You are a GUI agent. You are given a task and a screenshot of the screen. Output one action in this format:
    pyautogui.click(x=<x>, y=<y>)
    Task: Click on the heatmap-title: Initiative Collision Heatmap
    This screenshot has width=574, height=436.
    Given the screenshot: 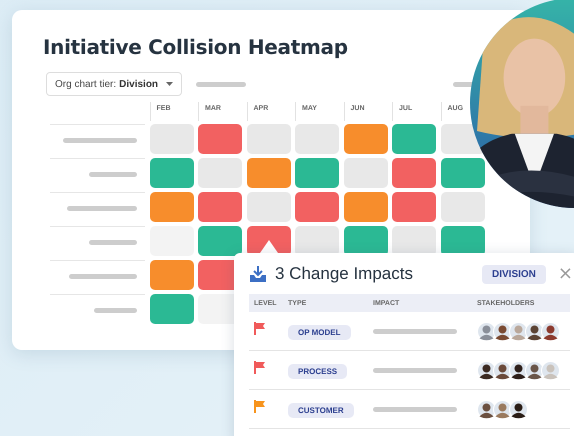 What is the action you would take?
    pyautogui.click(x=196, y=47)
    